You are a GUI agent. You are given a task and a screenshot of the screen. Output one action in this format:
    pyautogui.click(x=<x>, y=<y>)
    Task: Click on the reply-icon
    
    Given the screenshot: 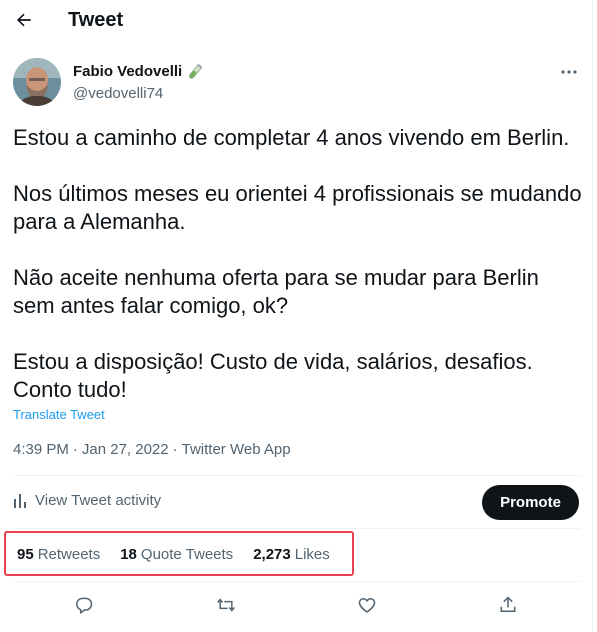 What is the action you would take?
    pyautogui.click(x=84, y=605)
    